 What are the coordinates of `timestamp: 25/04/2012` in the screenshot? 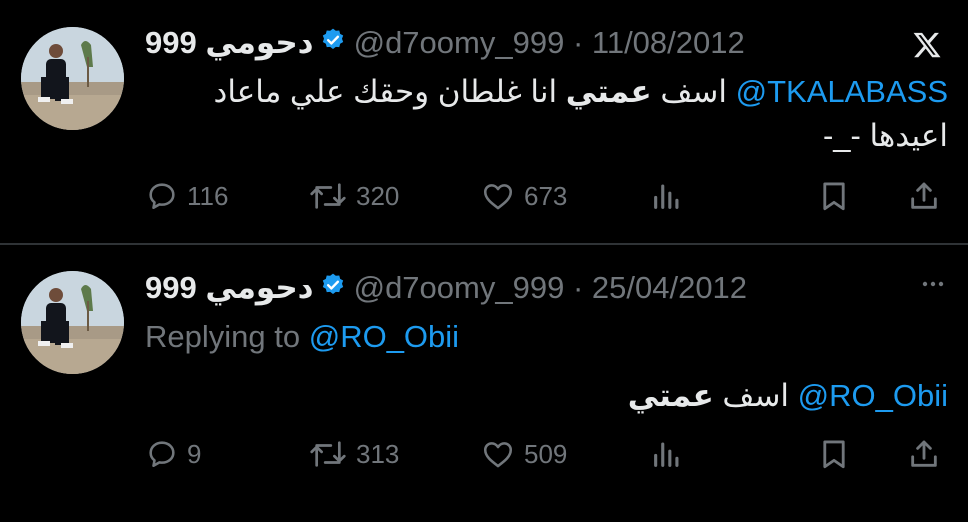 It's located at (669, 287).